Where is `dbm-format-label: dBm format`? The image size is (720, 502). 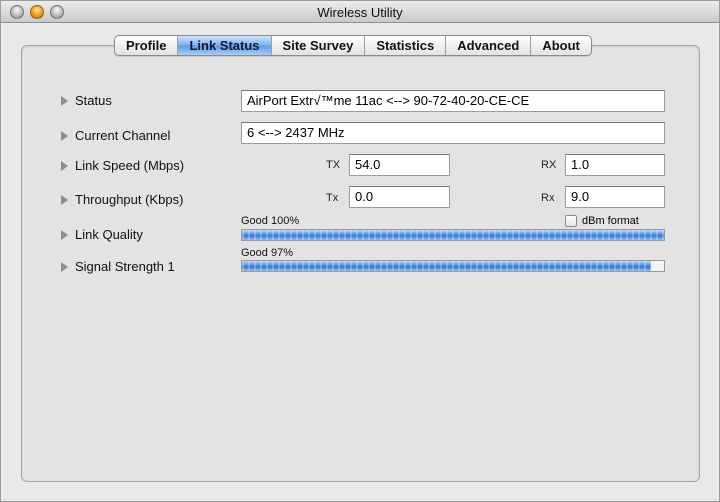 dbm-format-label: dBm format is located at coordinates (610, 221).